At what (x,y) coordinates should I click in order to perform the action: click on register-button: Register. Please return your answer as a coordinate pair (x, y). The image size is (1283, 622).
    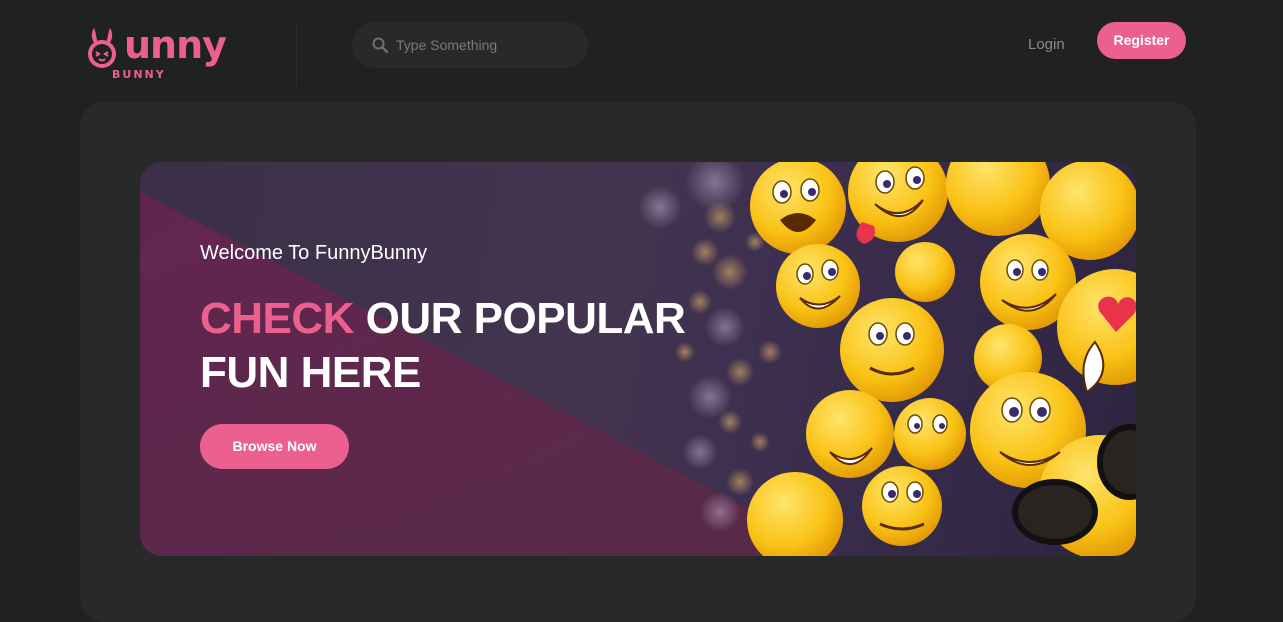
    Looking at the image, I should click on (1141, 40).